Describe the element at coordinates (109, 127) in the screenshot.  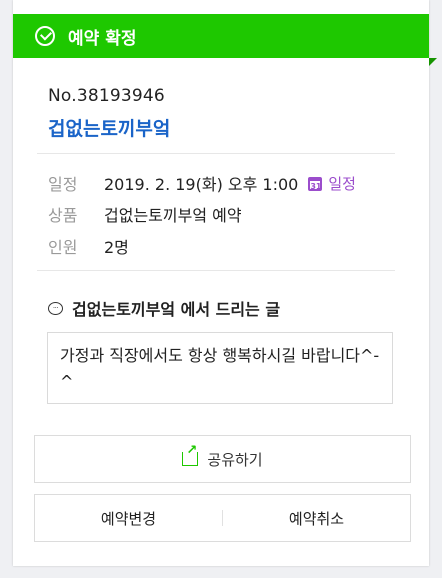
I see `business-name-link: 겁없는토끼부엌` at that location.